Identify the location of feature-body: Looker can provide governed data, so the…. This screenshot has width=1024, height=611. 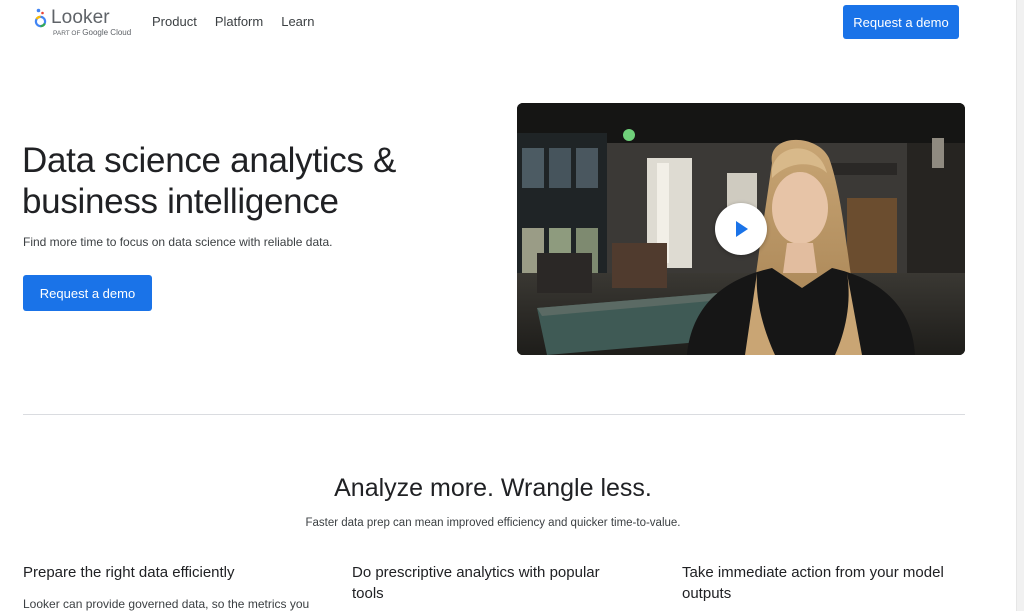
(166, 604).